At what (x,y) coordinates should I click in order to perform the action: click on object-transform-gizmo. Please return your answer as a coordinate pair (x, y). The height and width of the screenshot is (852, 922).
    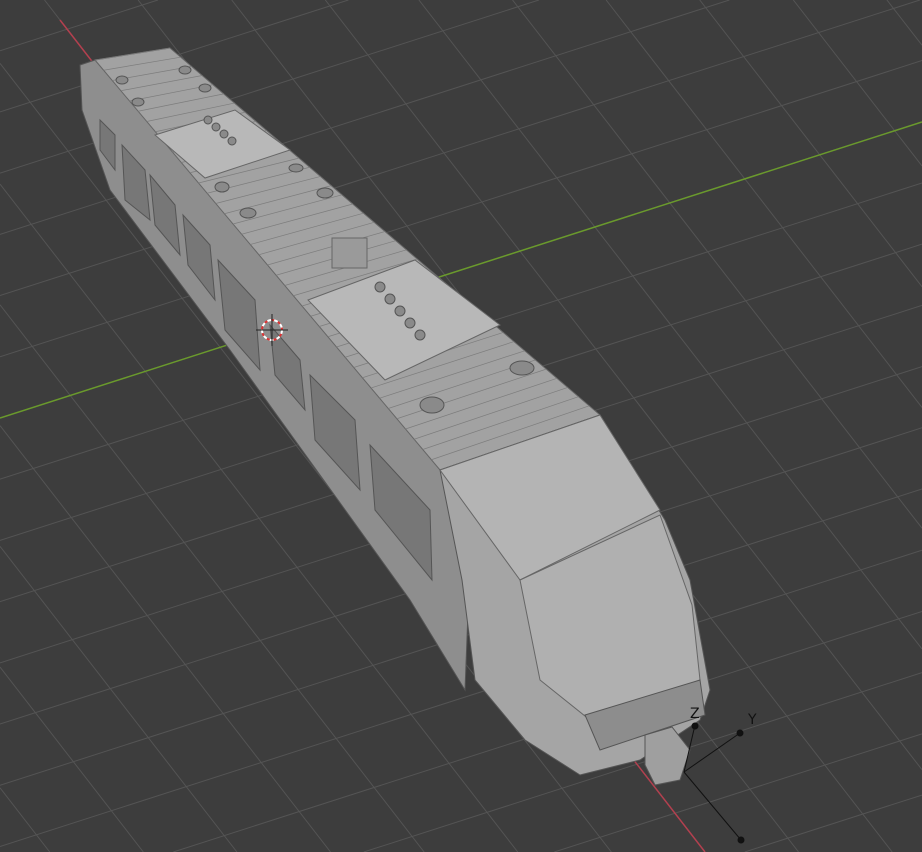
    Looking at the image, I should click on (714, 783).